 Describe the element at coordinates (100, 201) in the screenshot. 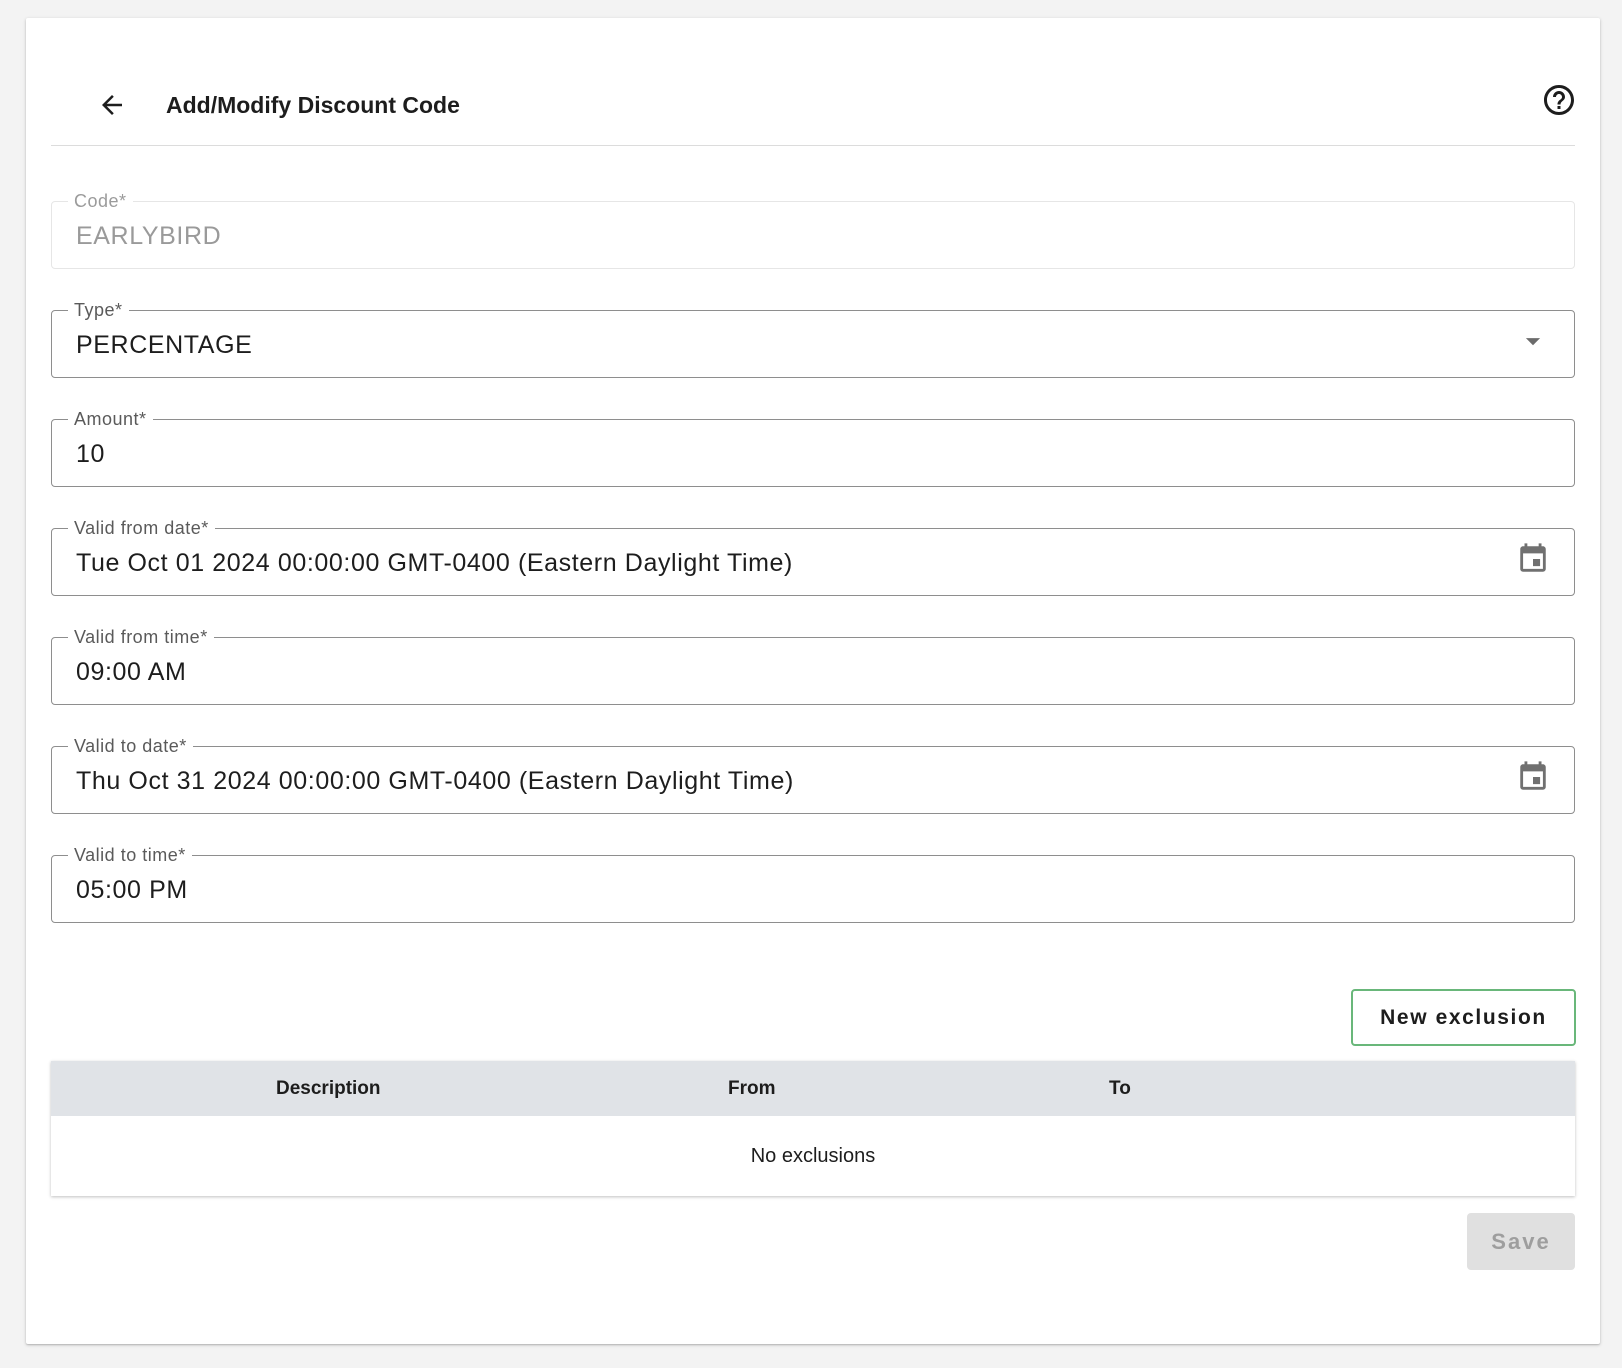

I see `code-field-label: Code*` at that location.